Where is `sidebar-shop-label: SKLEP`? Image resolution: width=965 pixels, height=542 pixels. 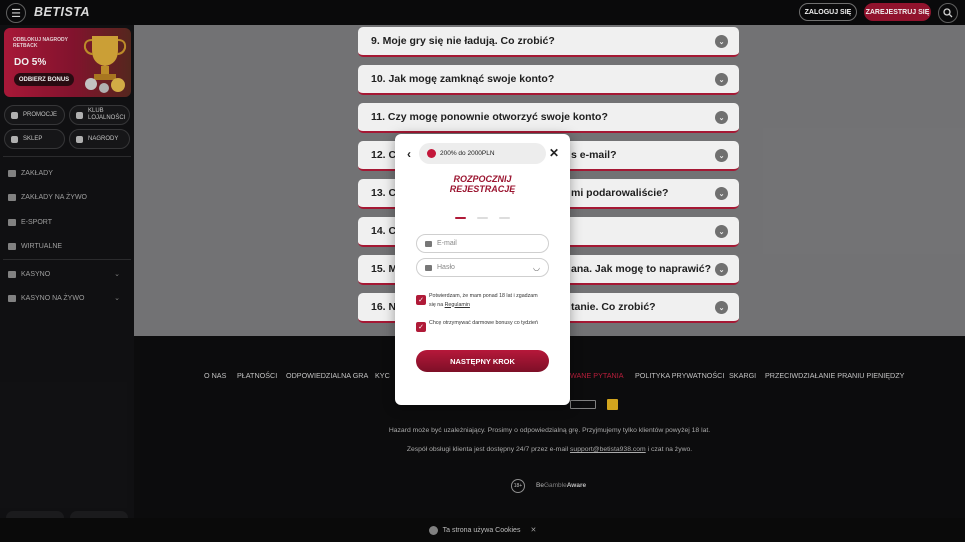
sidebar-shop-label: SKLEP is located at coordinates (33, 139).